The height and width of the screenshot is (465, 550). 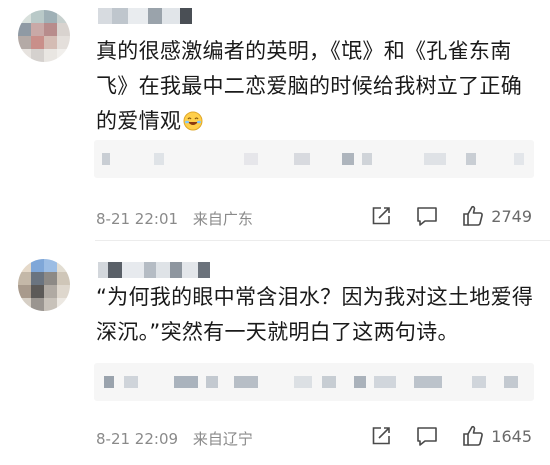 I want to click on comment-meta: 8-21 22:01 来自广东, so click(x=179, y=218).